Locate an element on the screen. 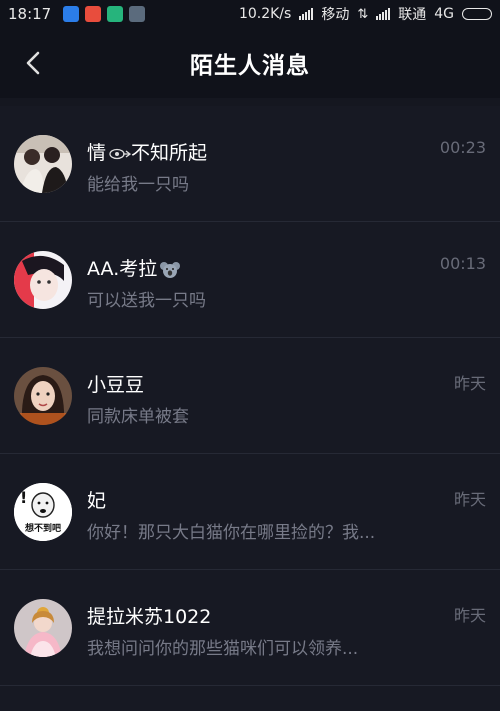  carrier-label: 联通 is located at coordinates (412, 15).